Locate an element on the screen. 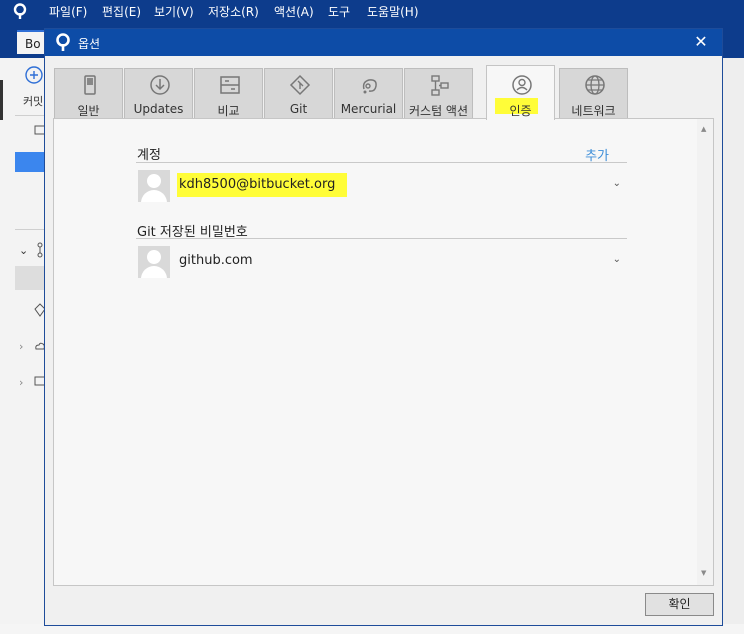  tab-mercurial: Mercurial is located at coordinates (368, 93).